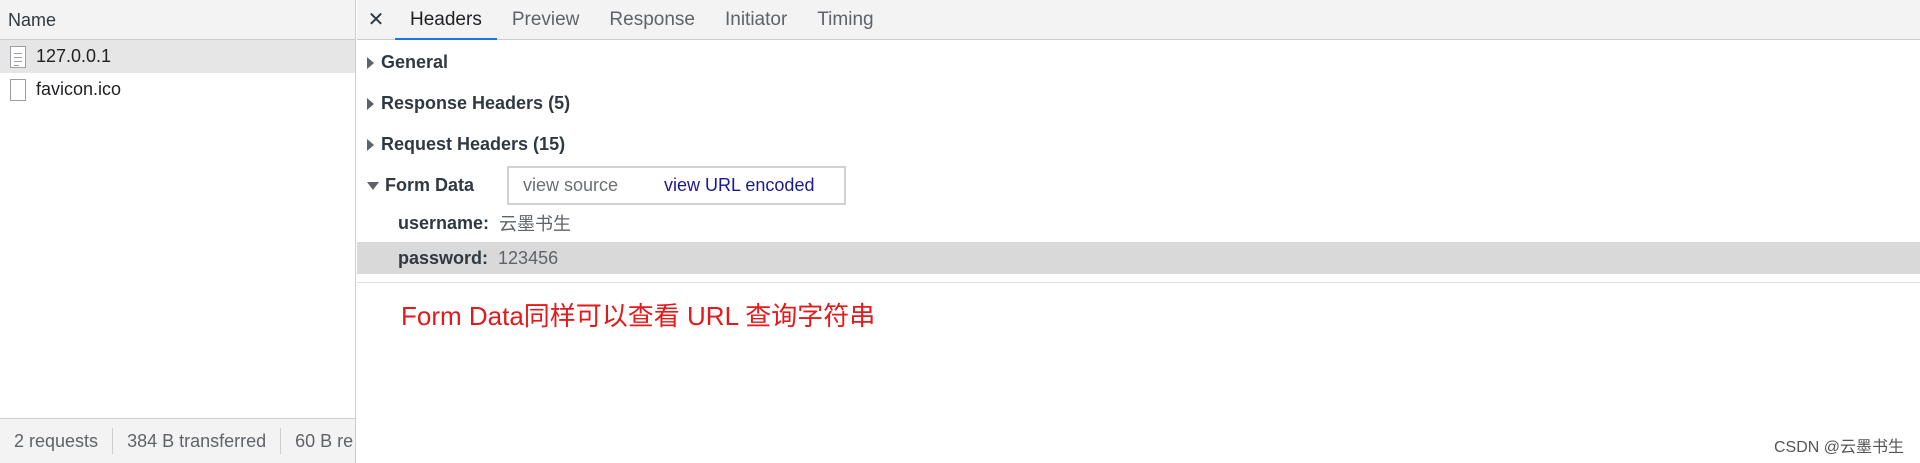  Describe the element at coordinates (18, 89) in the screenshot. I see `file-icon` at that location.